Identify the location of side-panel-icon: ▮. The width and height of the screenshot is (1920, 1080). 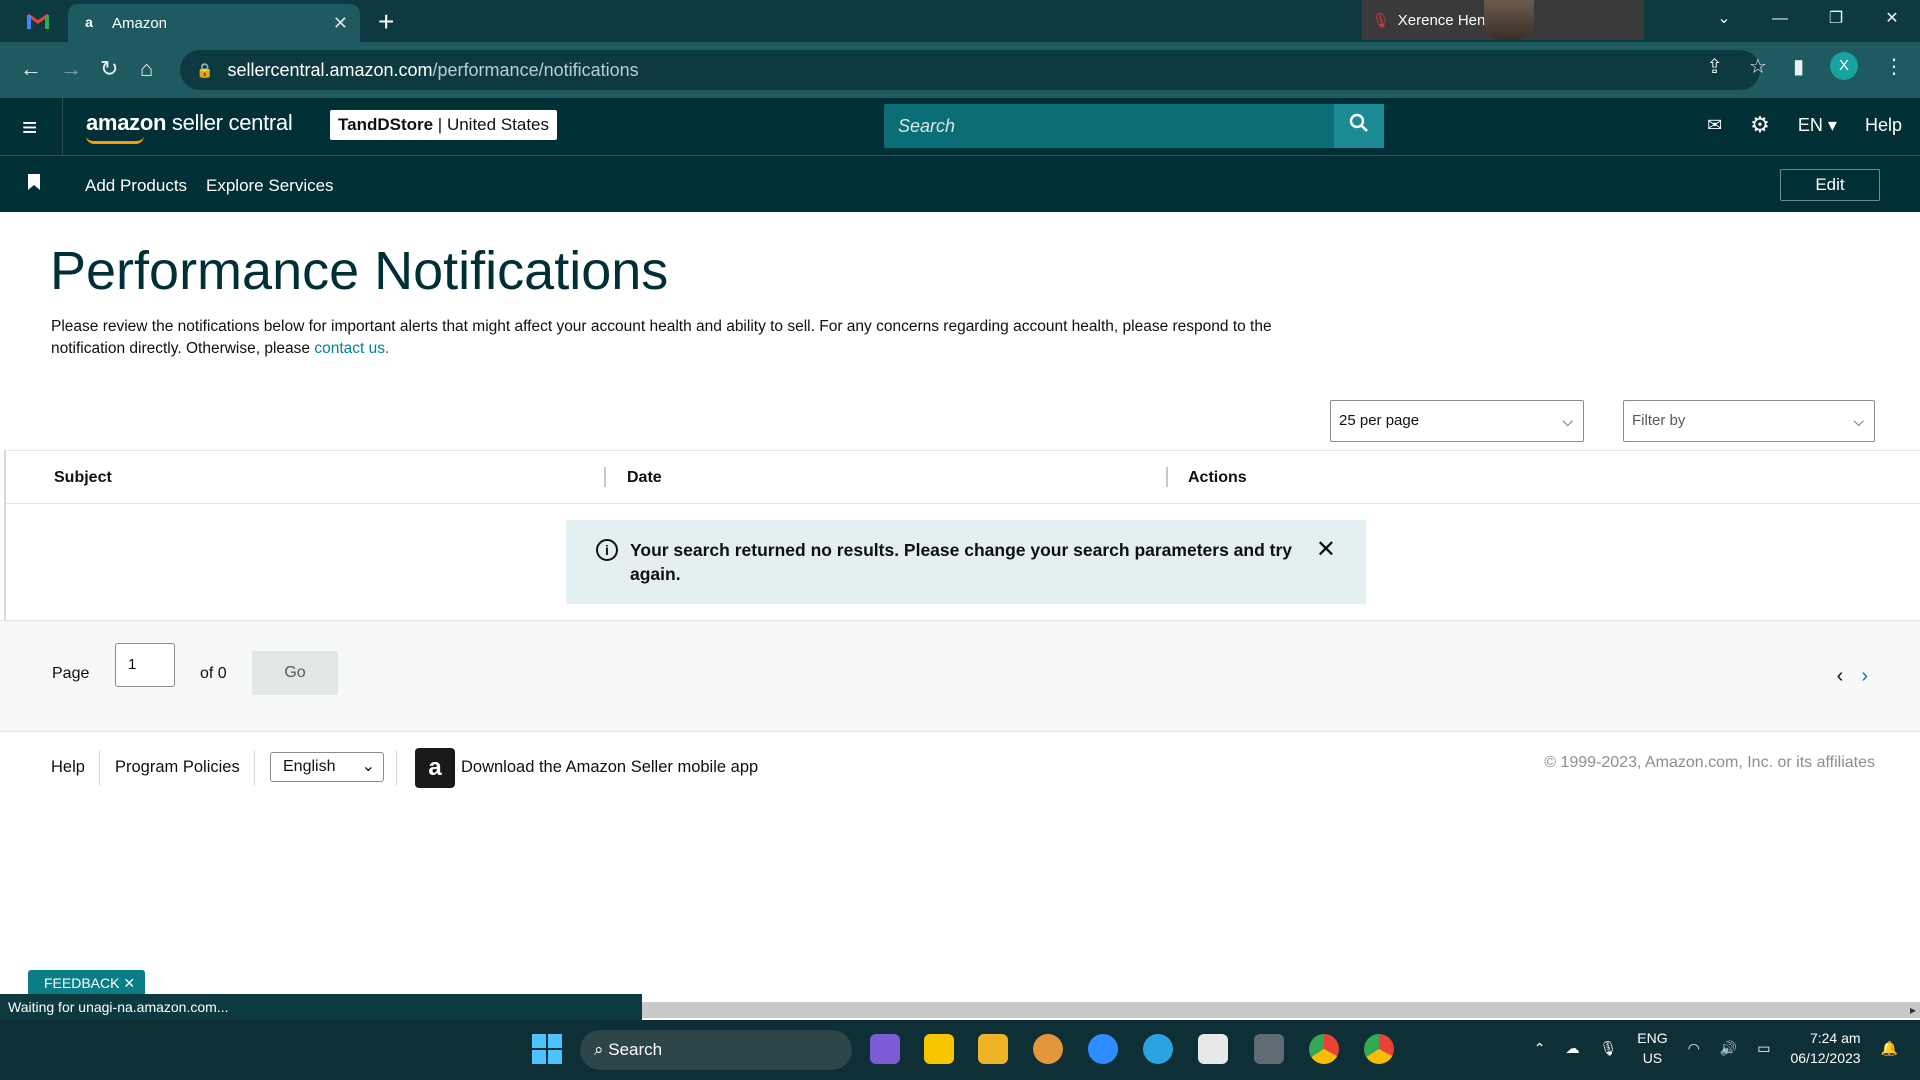
(1798, 66).